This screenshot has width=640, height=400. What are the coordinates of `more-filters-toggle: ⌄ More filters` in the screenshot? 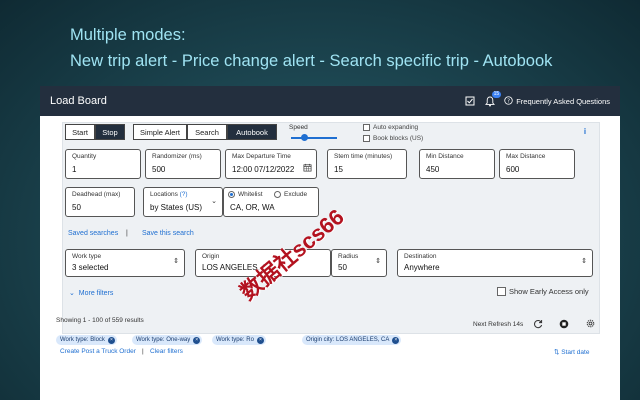 It's located at (91, 293).